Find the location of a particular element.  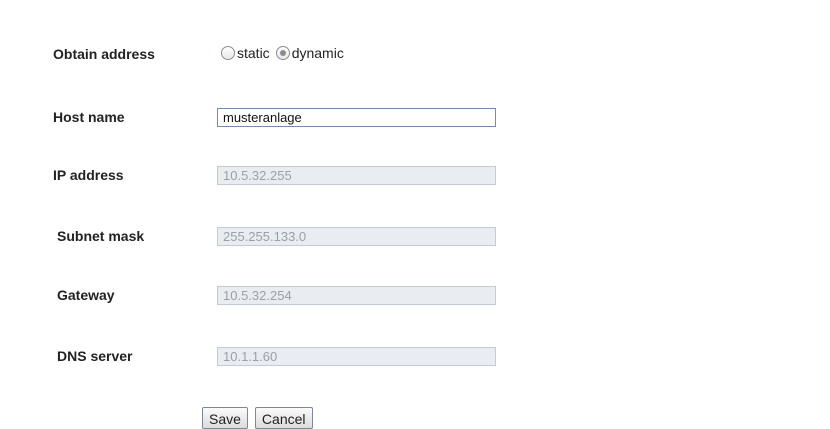

dns-server-label: DNS server is located at coordinates (95, 356).